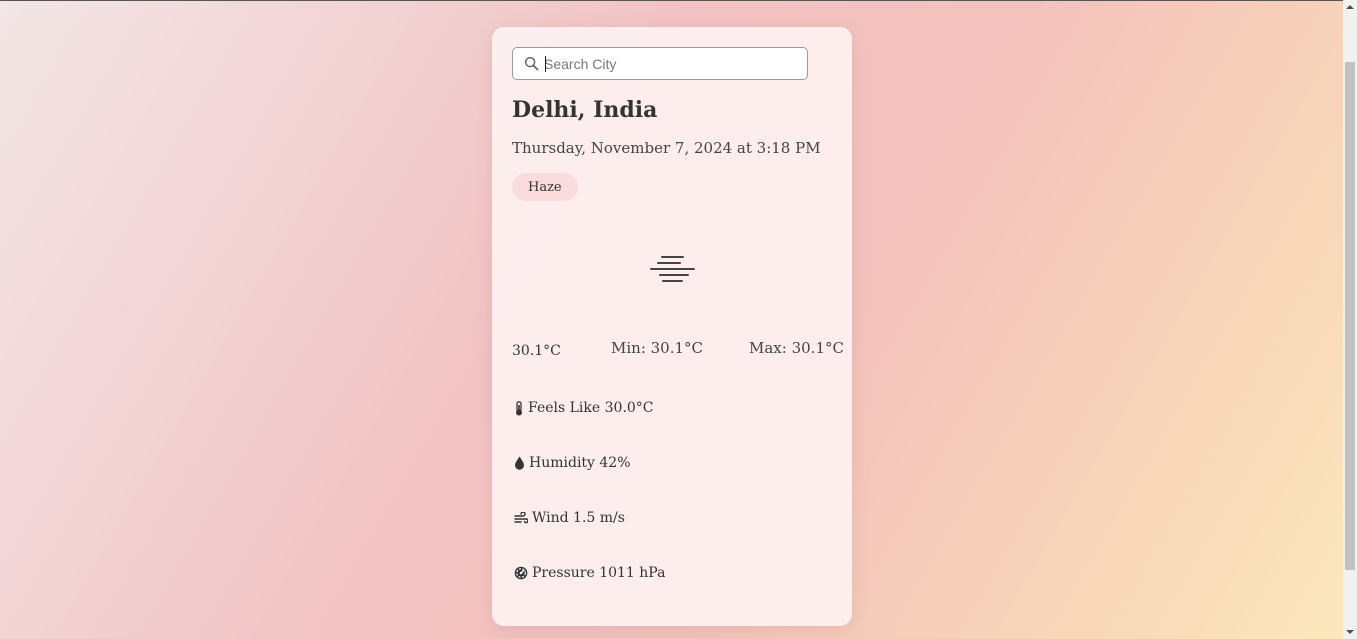 The width and height of the screenshot is (1357, 639). Describe the element at coordinates (796, 348) in the screenshot. I see `max-temperature: Max: 30.1°C` at that location.